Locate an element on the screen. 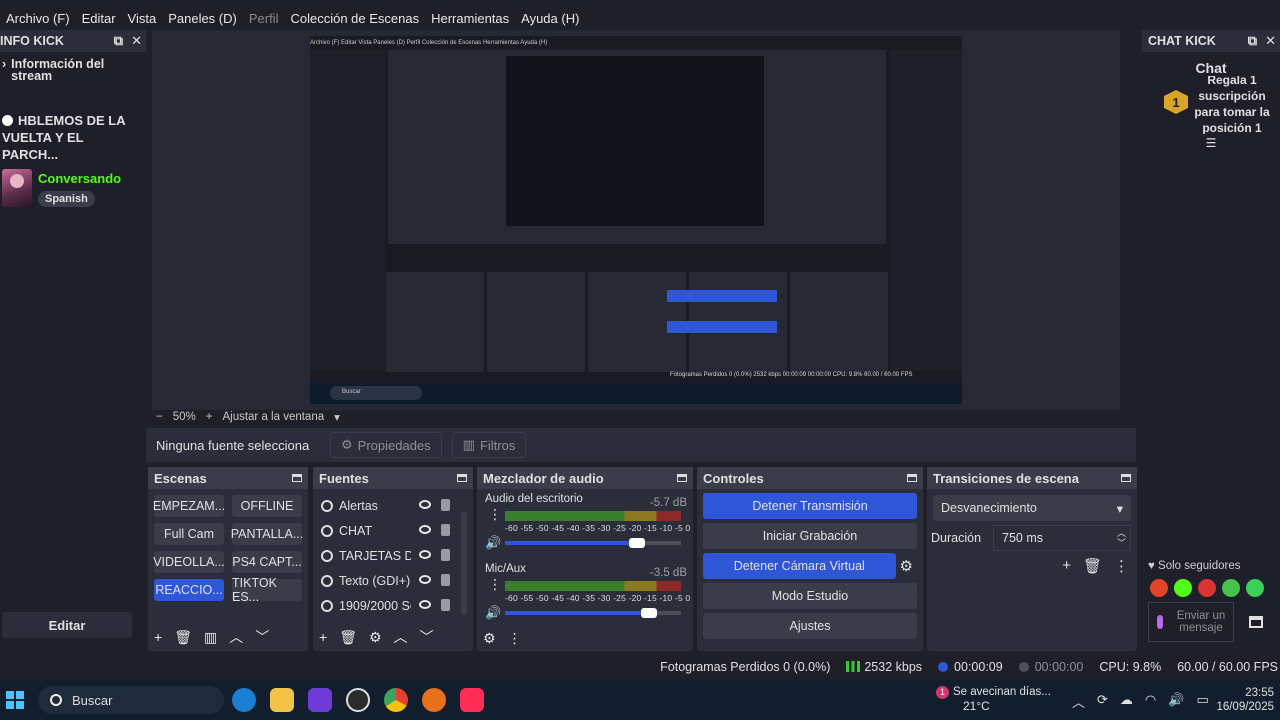  chrome-icon is located at coordinates (396, 700).